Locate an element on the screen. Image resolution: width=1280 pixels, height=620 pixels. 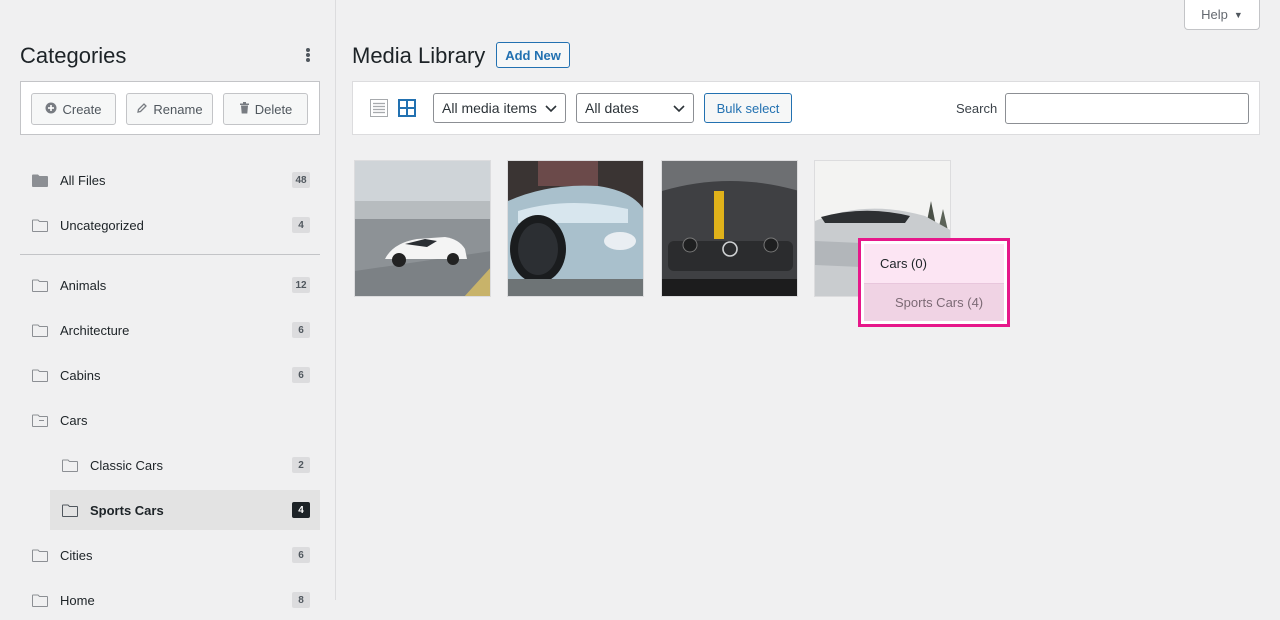
drag-source-label: Sports Cars (4) is located at coordinates (934, 302).